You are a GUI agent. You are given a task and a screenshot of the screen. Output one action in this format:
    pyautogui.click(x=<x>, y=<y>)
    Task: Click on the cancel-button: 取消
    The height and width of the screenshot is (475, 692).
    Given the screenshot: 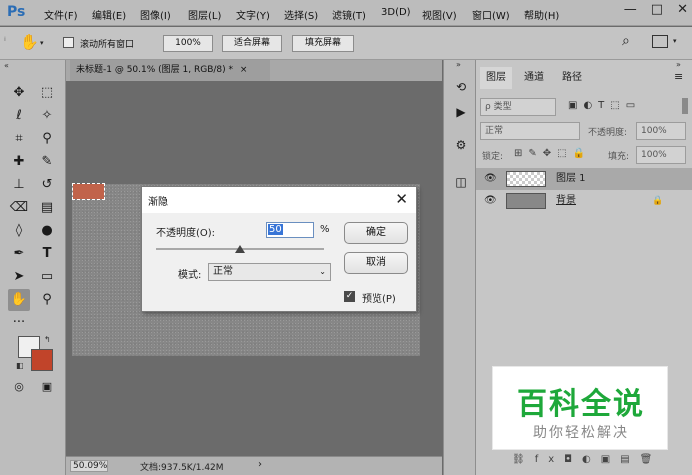 What is the action you would take?
    pyautogui.click(x=376, y=263)
    